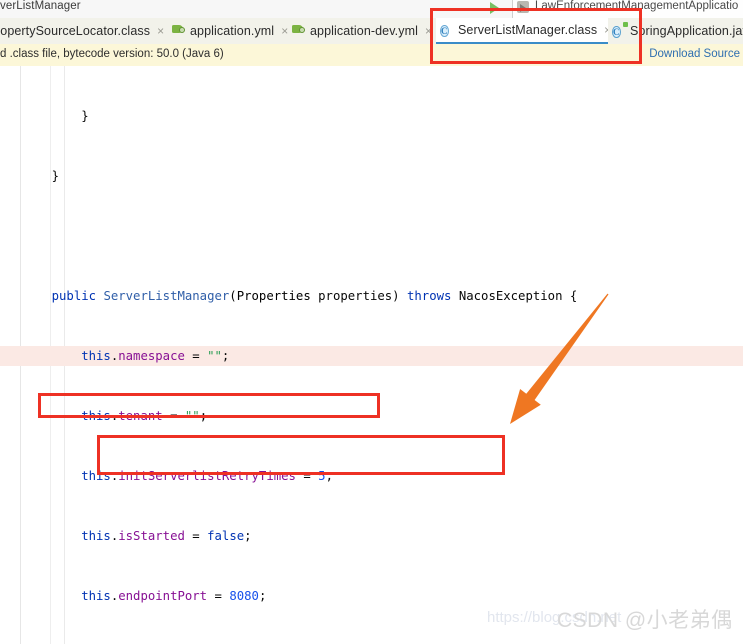  I want to click on code-line: this.namespace = "";, so click(371, 356).